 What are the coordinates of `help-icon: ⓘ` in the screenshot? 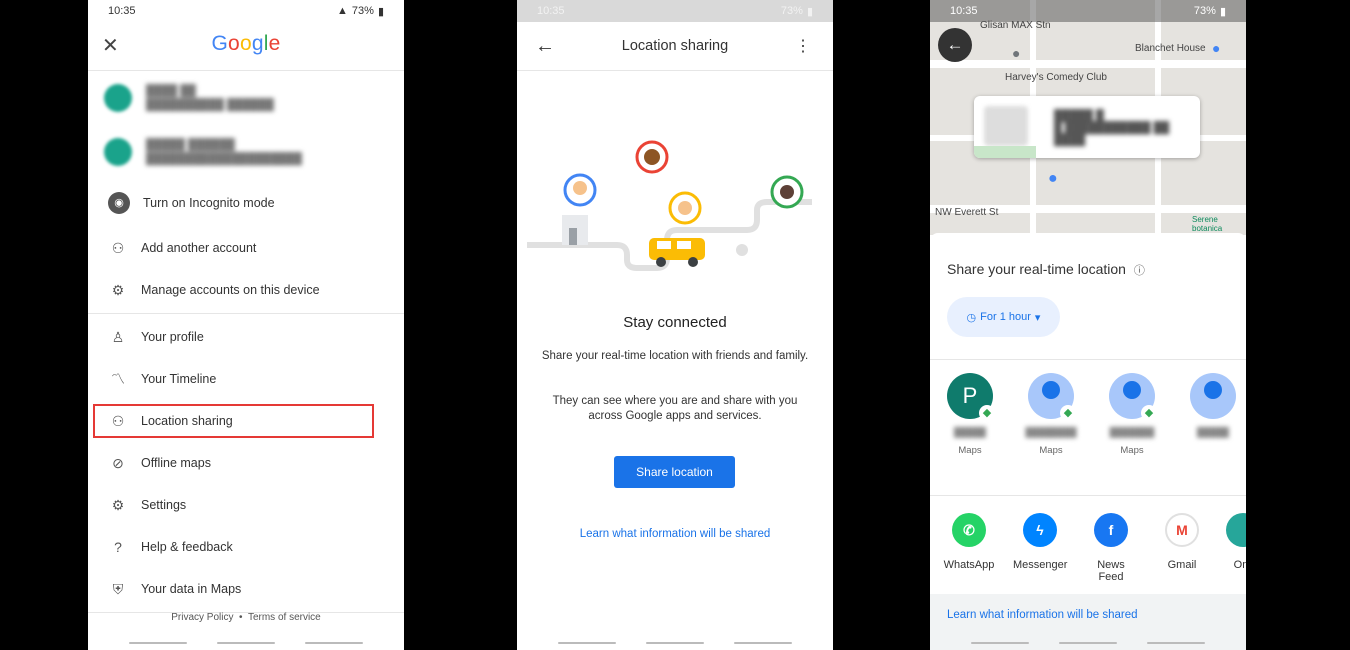 It's located at (1139, 271).